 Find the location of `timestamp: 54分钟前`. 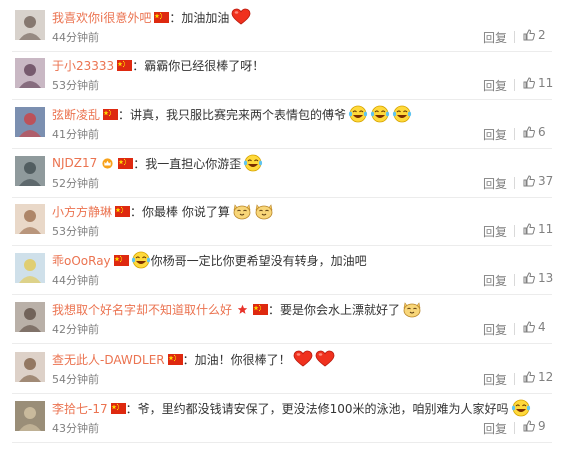

timestamp: 54分钟前 is located at coordinates (75, 379).